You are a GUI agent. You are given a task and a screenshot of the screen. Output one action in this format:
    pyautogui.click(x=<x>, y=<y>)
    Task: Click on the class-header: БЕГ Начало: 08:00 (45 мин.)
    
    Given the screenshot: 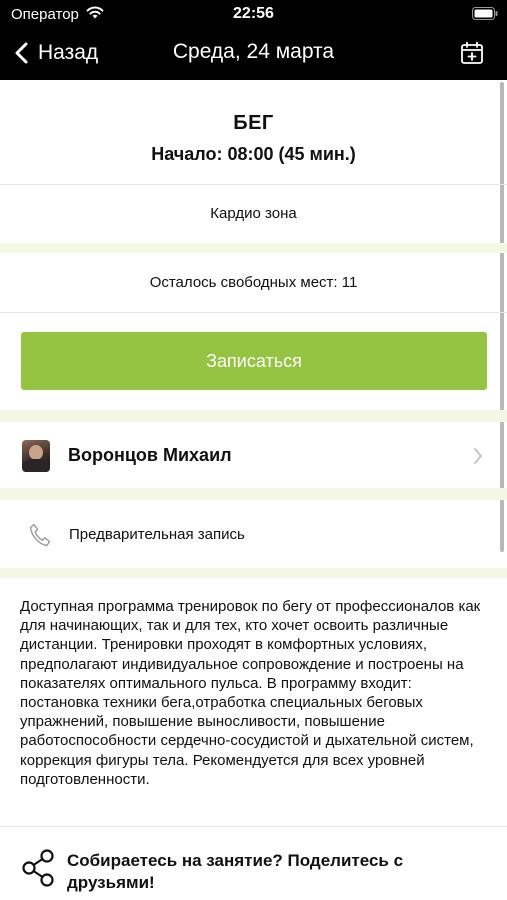 What is the action you would take?
    pyautogui.click(x=253, y=132)
    